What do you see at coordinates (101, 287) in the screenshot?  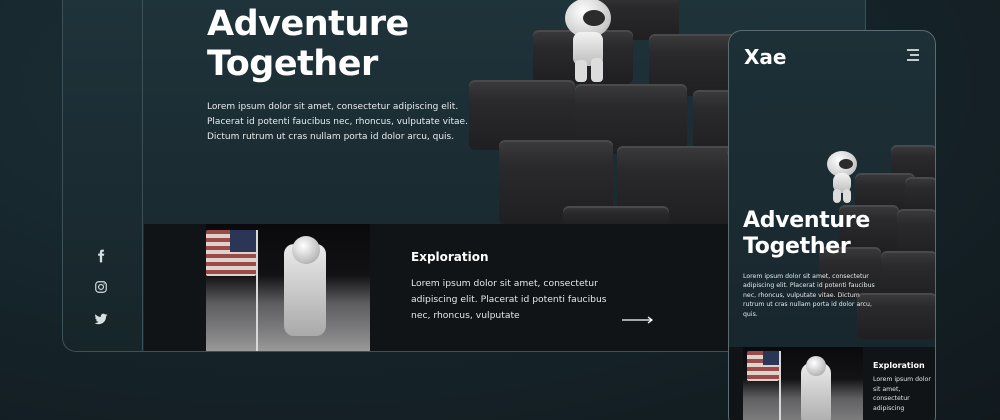 I see `instagram-icon` at bounding box center [101, 287].